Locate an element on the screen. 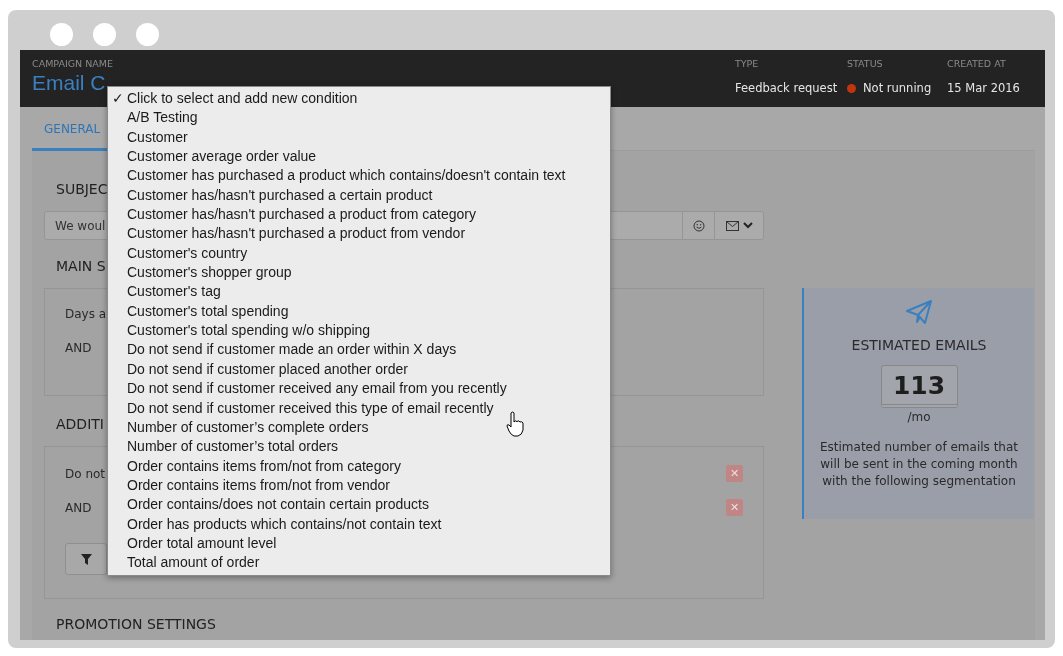 This screenshot has width=1063, height=656. condition-text: Days a is located at coordinates (86, 314).